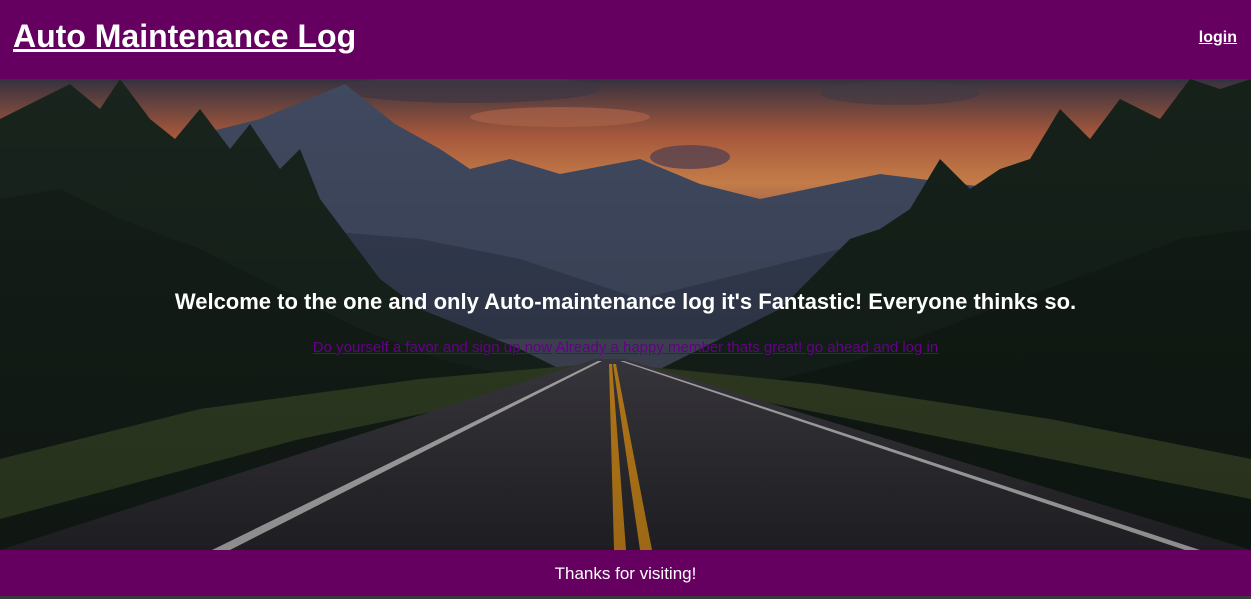  Describe the element at coordinates (625, 39) in the screenshot. I see `header-bar: Auto Maintenance Log login` at that location.